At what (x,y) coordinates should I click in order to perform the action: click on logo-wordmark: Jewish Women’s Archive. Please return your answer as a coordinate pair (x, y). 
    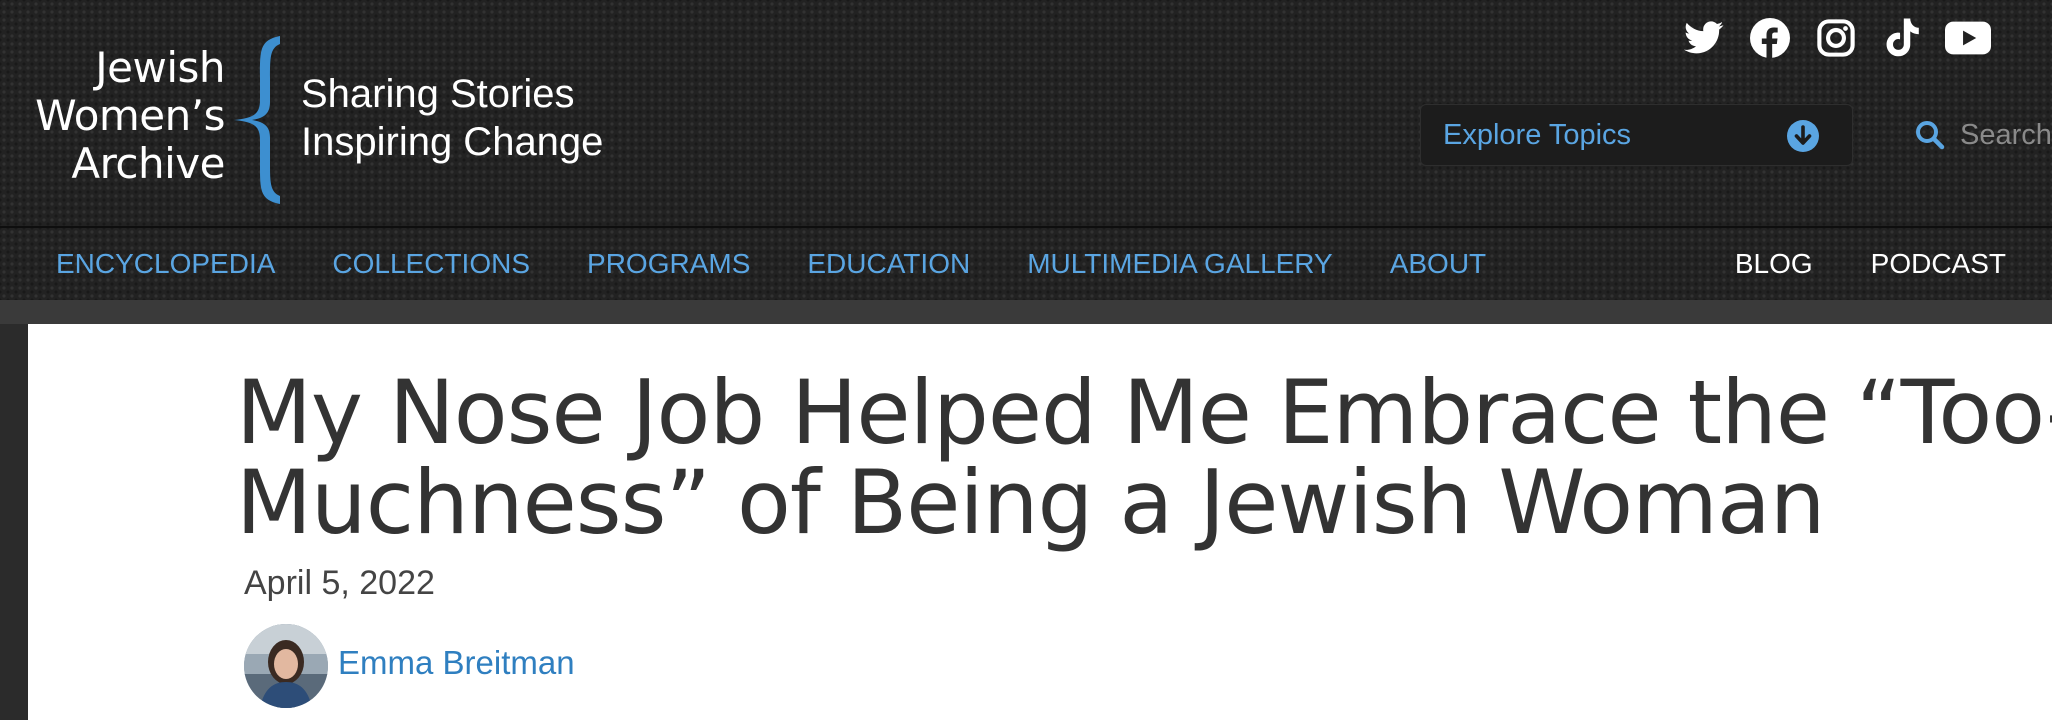
    Looking at the image, I should click on (130, 116).